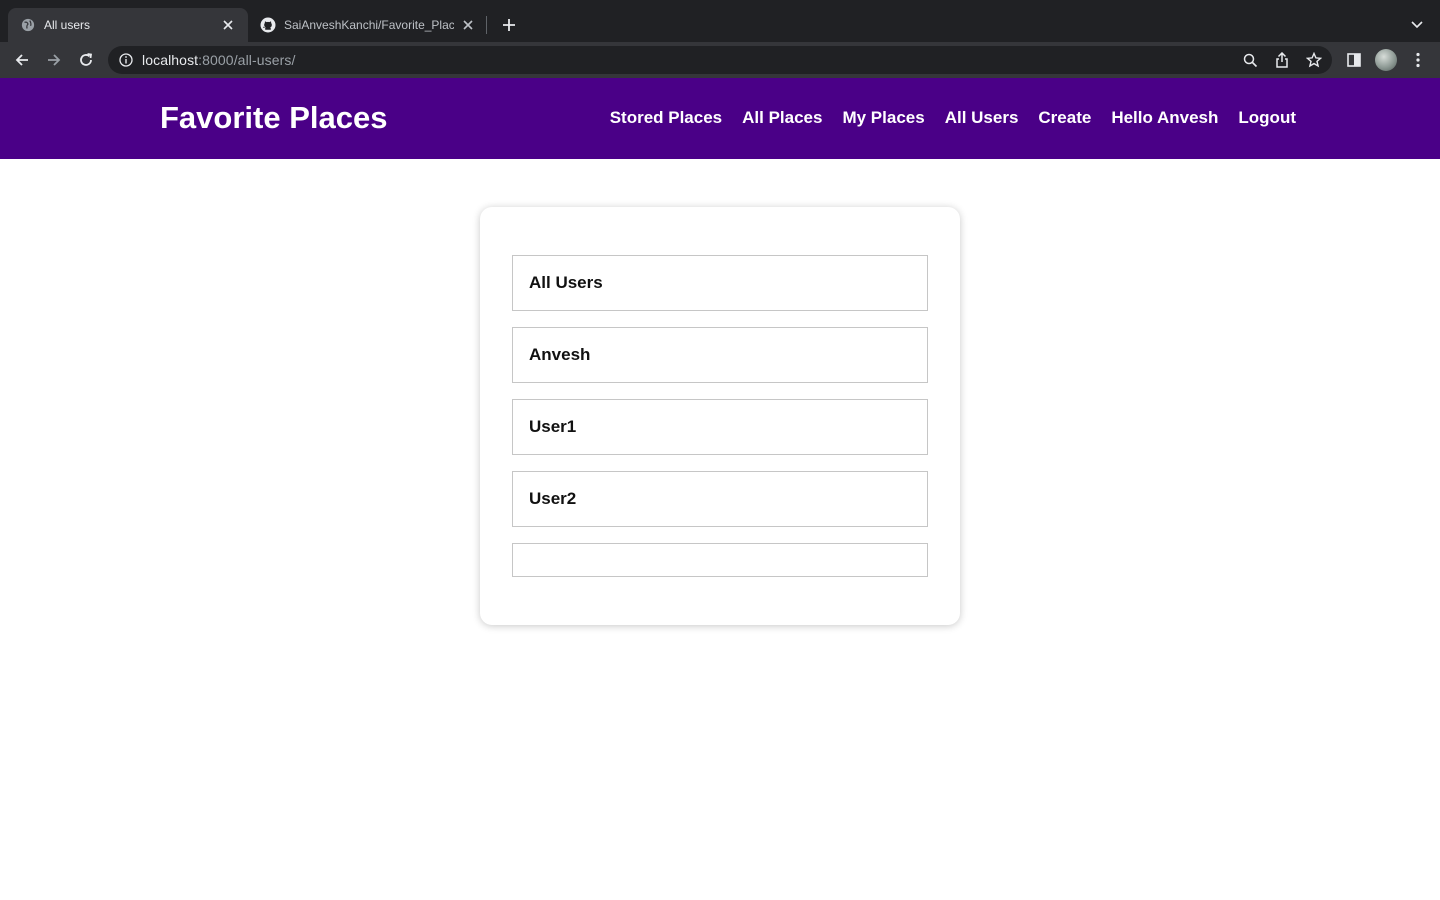  What do you see at coordinates (1386, 60) in the screenshot?
I see `profile-avatar` at bounding box center [1386, 60].